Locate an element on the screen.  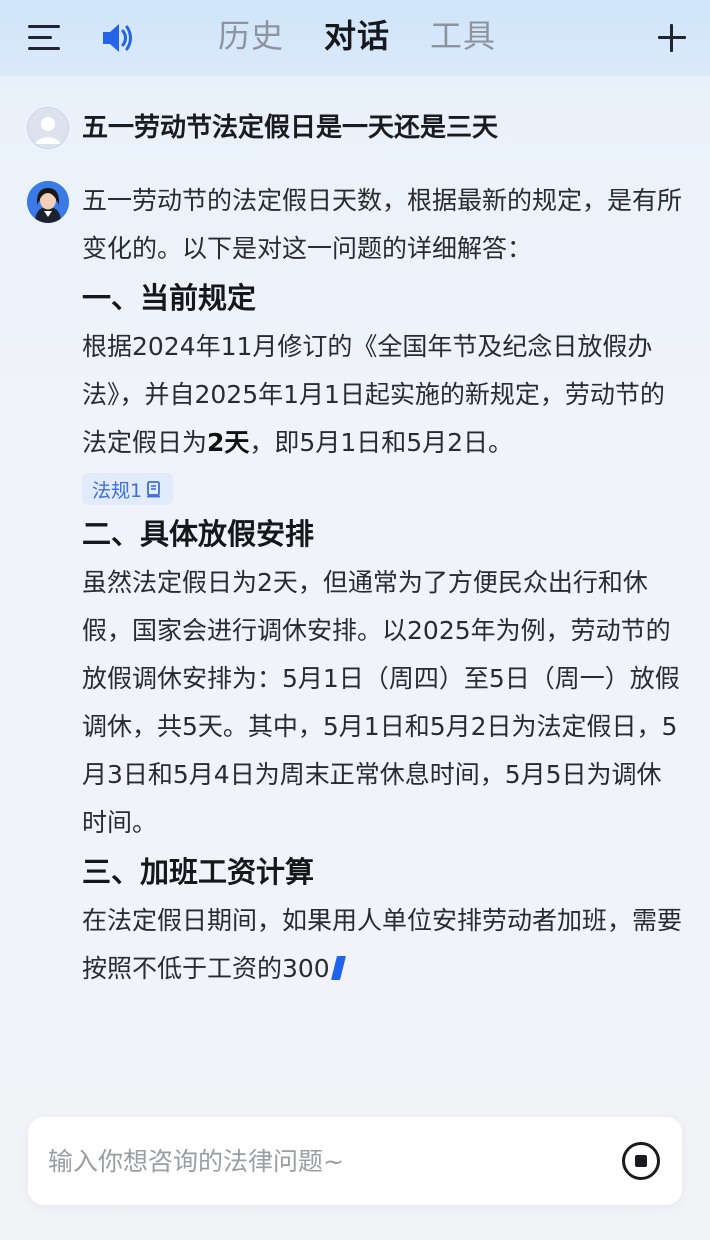
section3-text: 在法定假日期间，如果用人单位安排劳动者加班，需要按照不低于工资的300 is located at coordinates (382, 944).